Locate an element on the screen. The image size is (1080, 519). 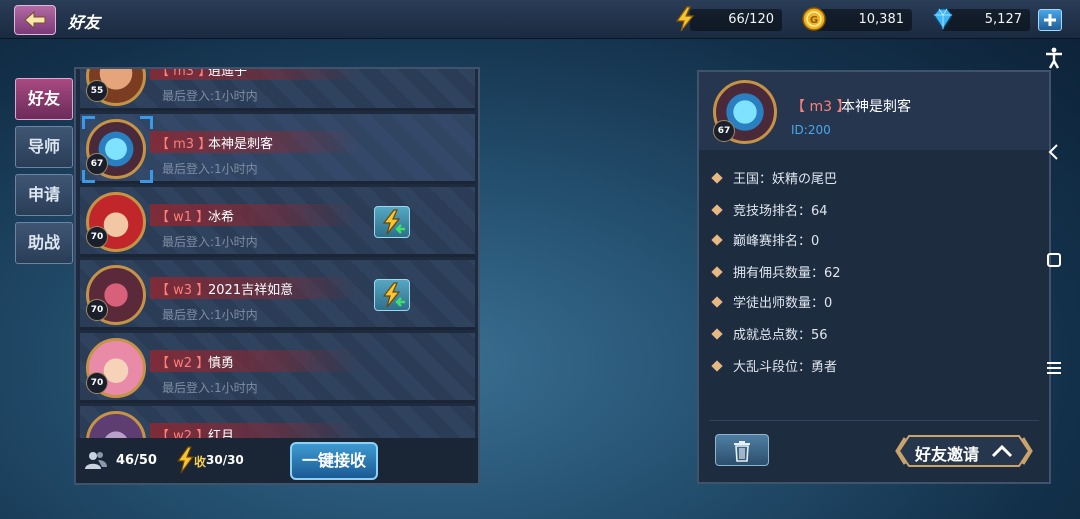
friend-name: 红月 is located at coordinates (221, 433).